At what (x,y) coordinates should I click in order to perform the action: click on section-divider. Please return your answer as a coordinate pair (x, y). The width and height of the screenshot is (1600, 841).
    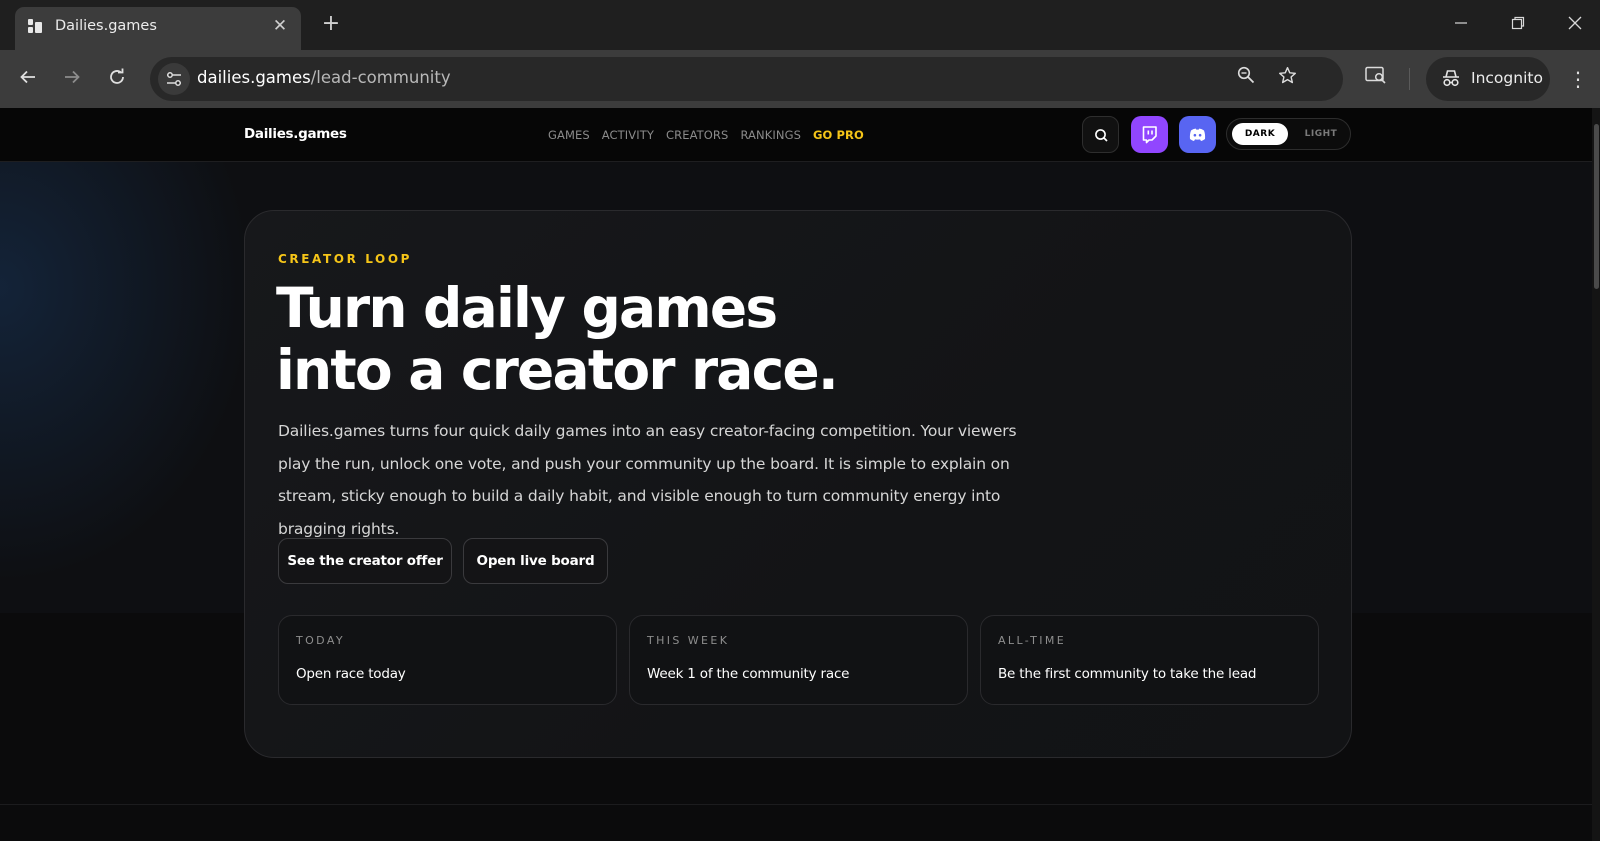
    Looking at the image, I should click on (796, 804).